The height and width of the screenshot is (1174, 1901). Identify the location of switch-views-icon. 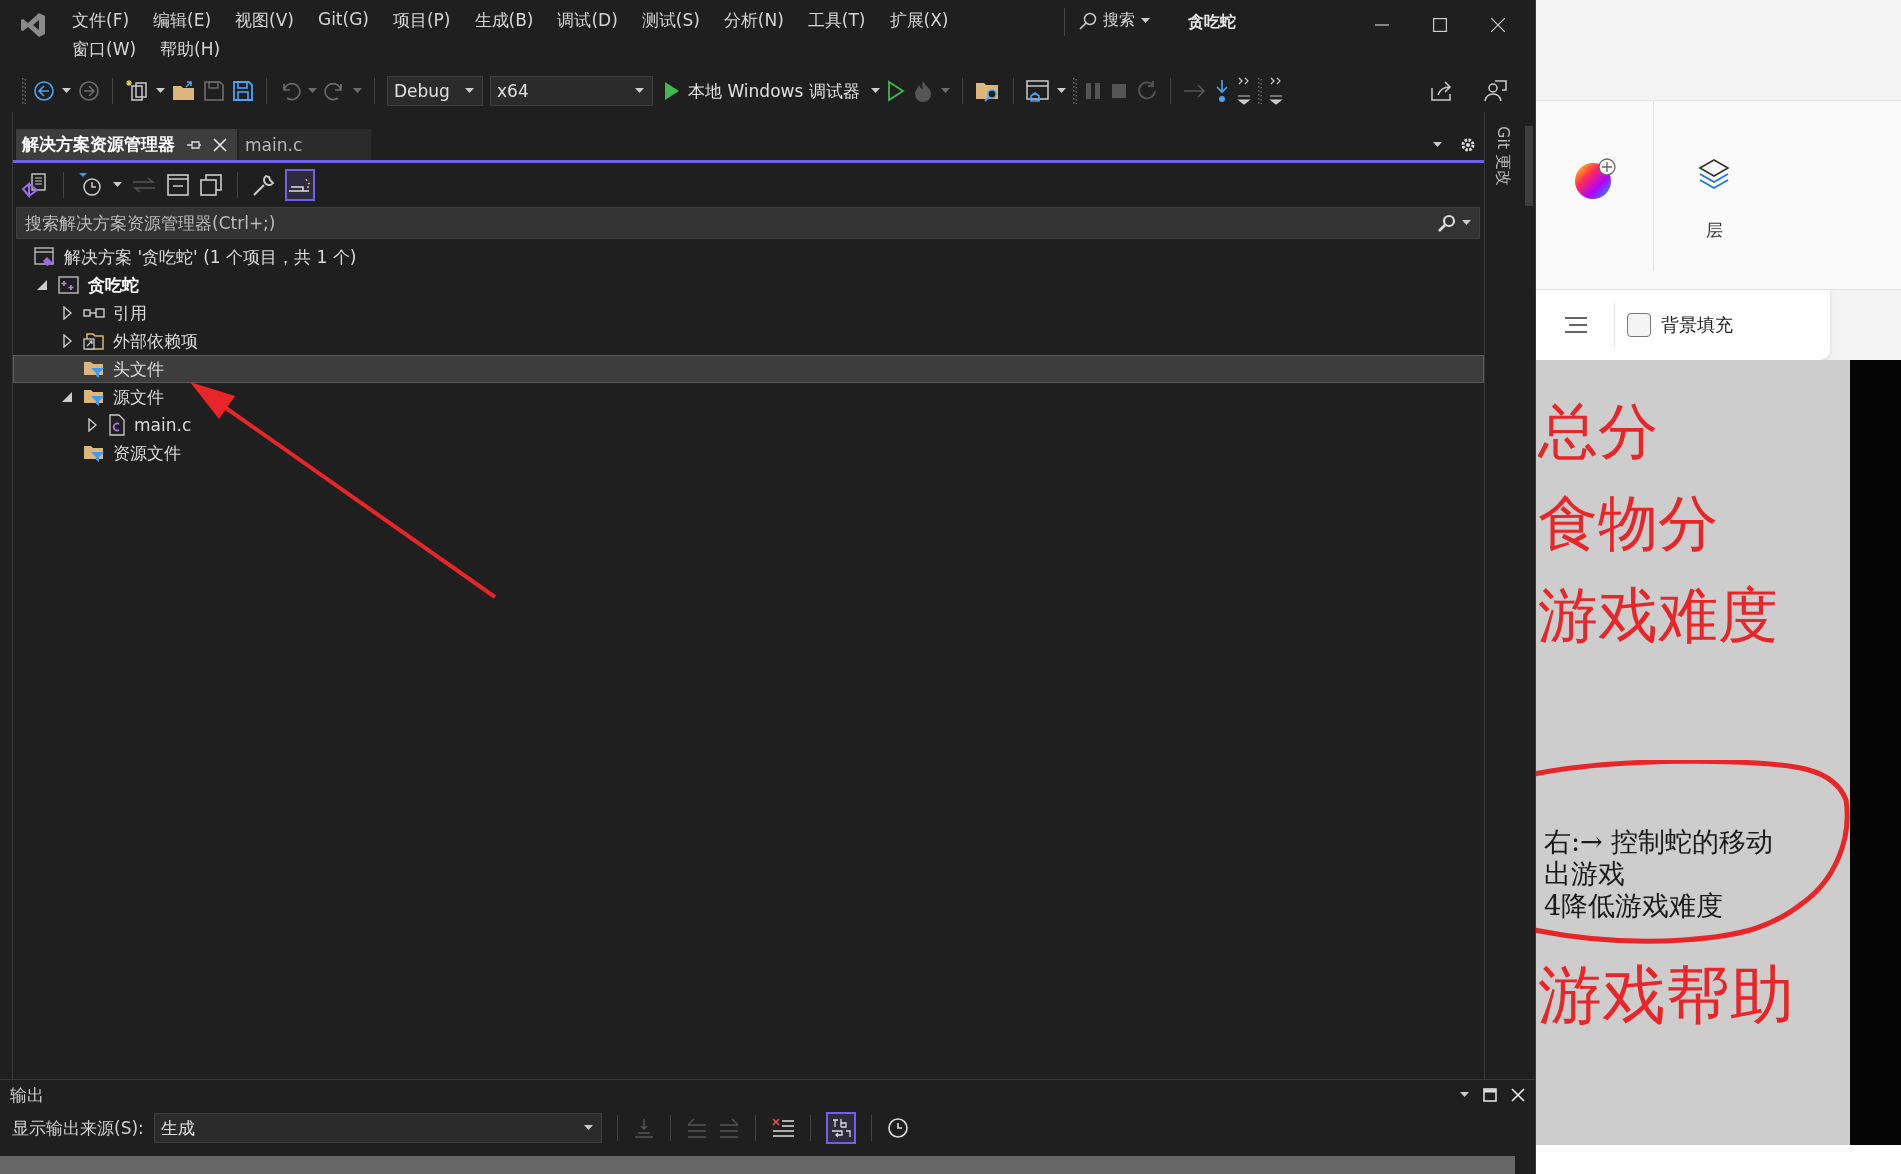
(35, 185).